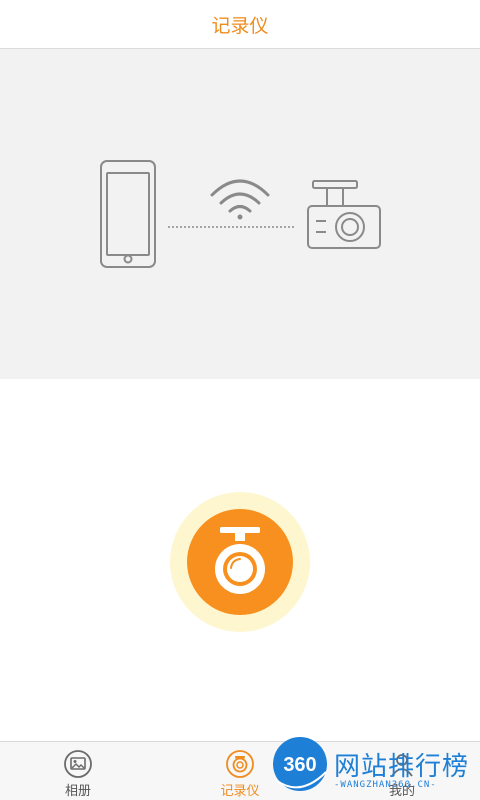 This screenshot has width=480, height=800. What do you see at coordinates (240, 764) in the screenshot?
I see `recorder-icon` at bounding box center [240, 764].